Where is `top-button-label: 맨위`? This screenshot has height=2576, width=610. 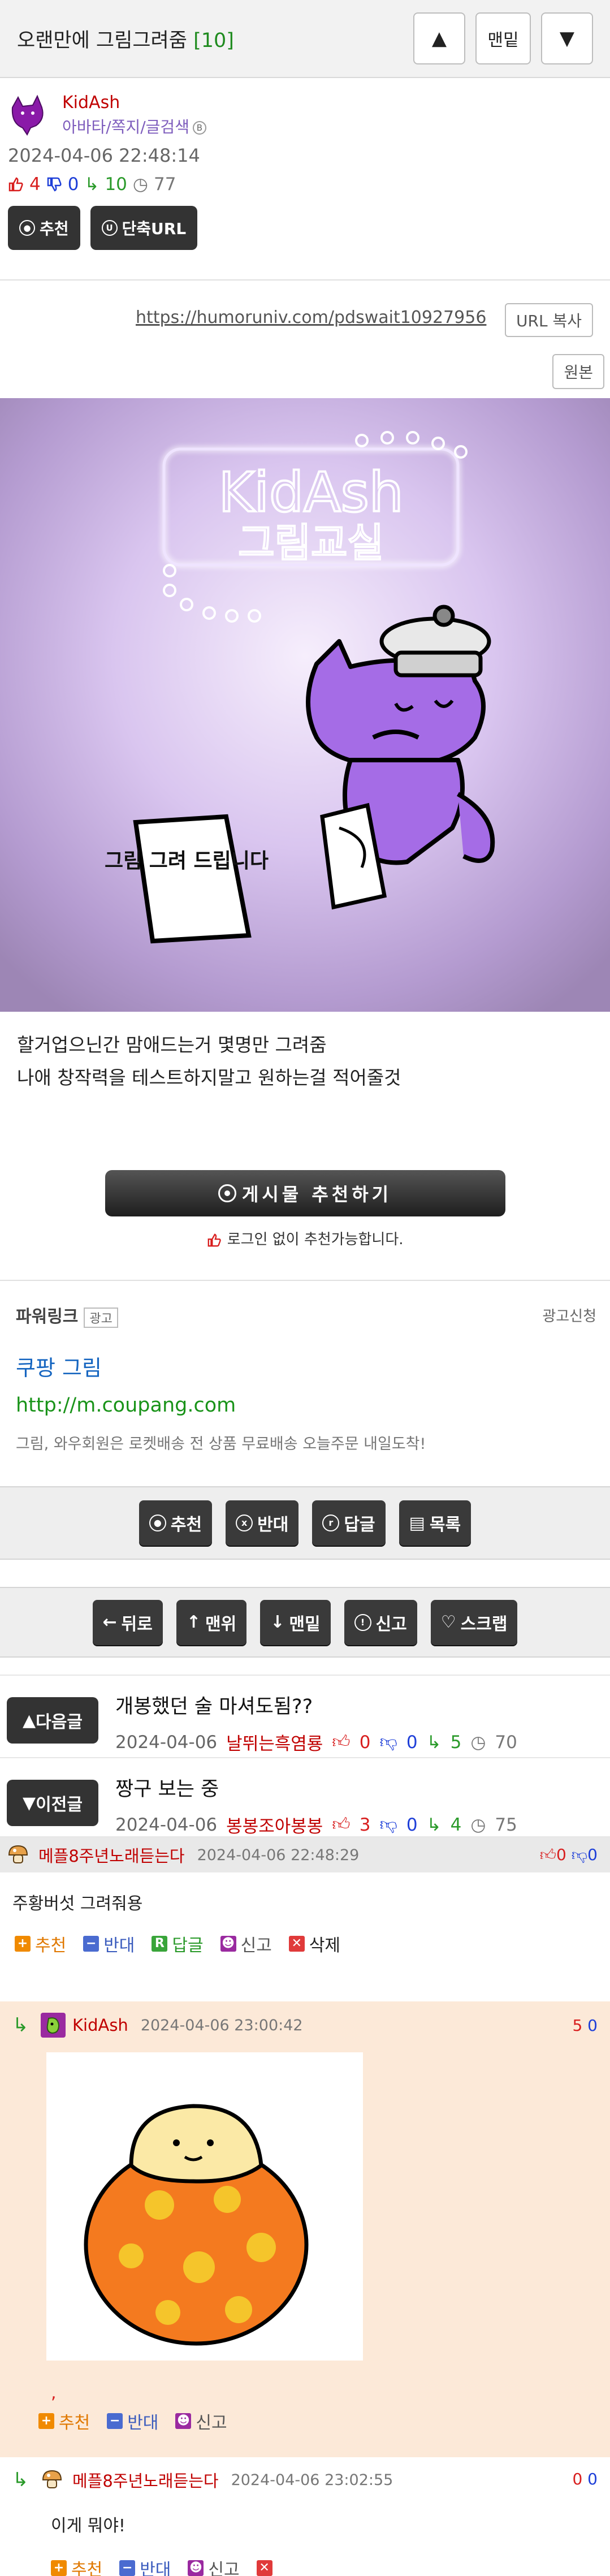 top-button-label: 맨위 is located at coordinates (221, 1624).